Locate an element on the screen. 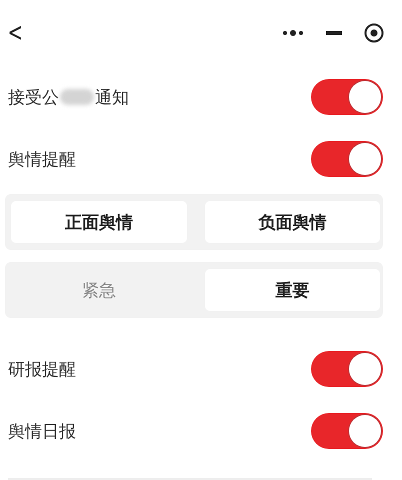 Image resolution: width=402 pixels, height=480 pixels. setting-label: 接受公 is located at coordinates (33, 97).